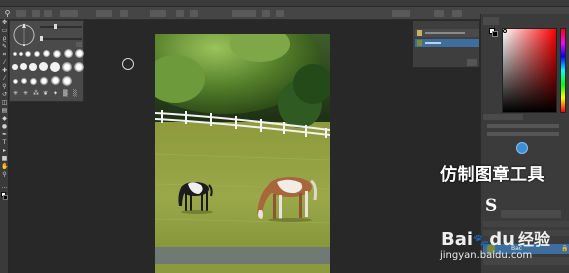 The image size is (569, 273). What do you see at coordinates (4, 47) in the screenshot?
I see `quick-select-icon: ✎` at bounding box center [4, 47].